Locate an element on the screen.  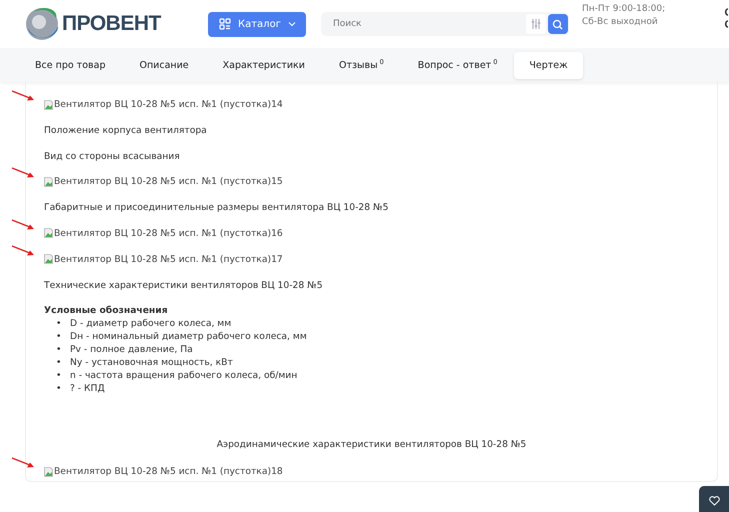
paragraph: Вид со стороны всасывания is located at coordinates (112, 156).